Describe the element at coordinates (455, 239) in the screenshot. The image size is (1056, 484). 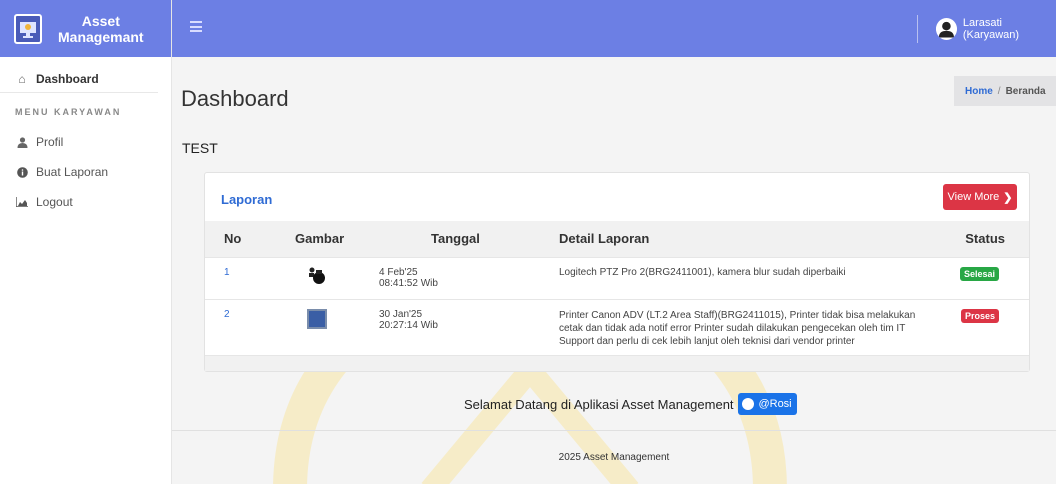
I see `column-header-tanggal: Tanggal` at that location.